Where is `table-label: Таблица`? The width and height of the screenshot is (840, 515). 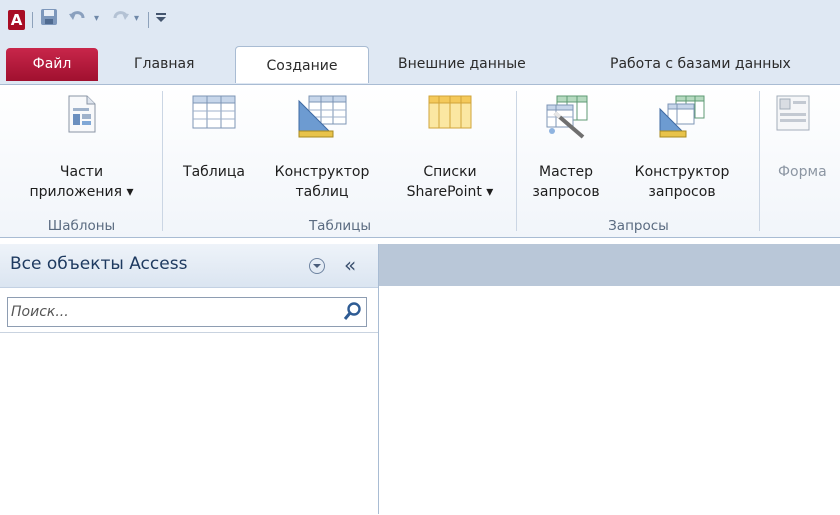 table-label: Таблица is located at coordinates (214, 172).